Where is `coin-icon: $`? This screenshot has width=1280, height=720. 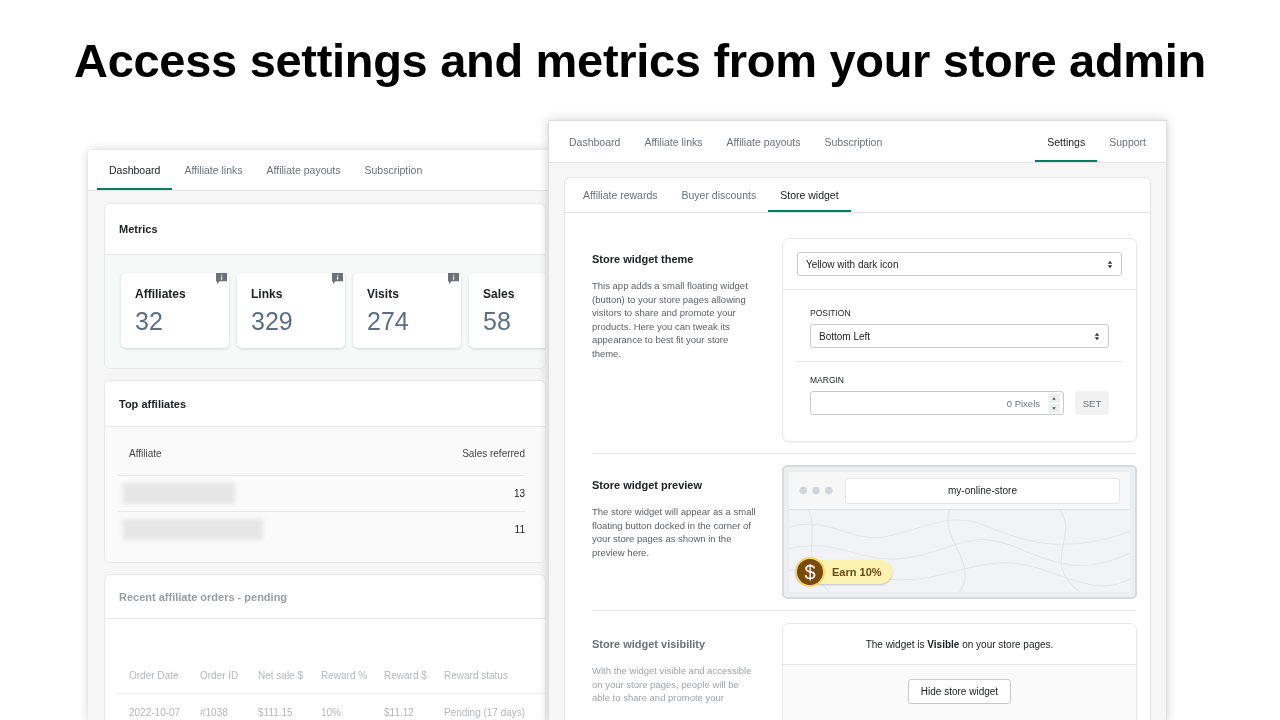 coin-icon: $ is located at coordinates (810, 572).